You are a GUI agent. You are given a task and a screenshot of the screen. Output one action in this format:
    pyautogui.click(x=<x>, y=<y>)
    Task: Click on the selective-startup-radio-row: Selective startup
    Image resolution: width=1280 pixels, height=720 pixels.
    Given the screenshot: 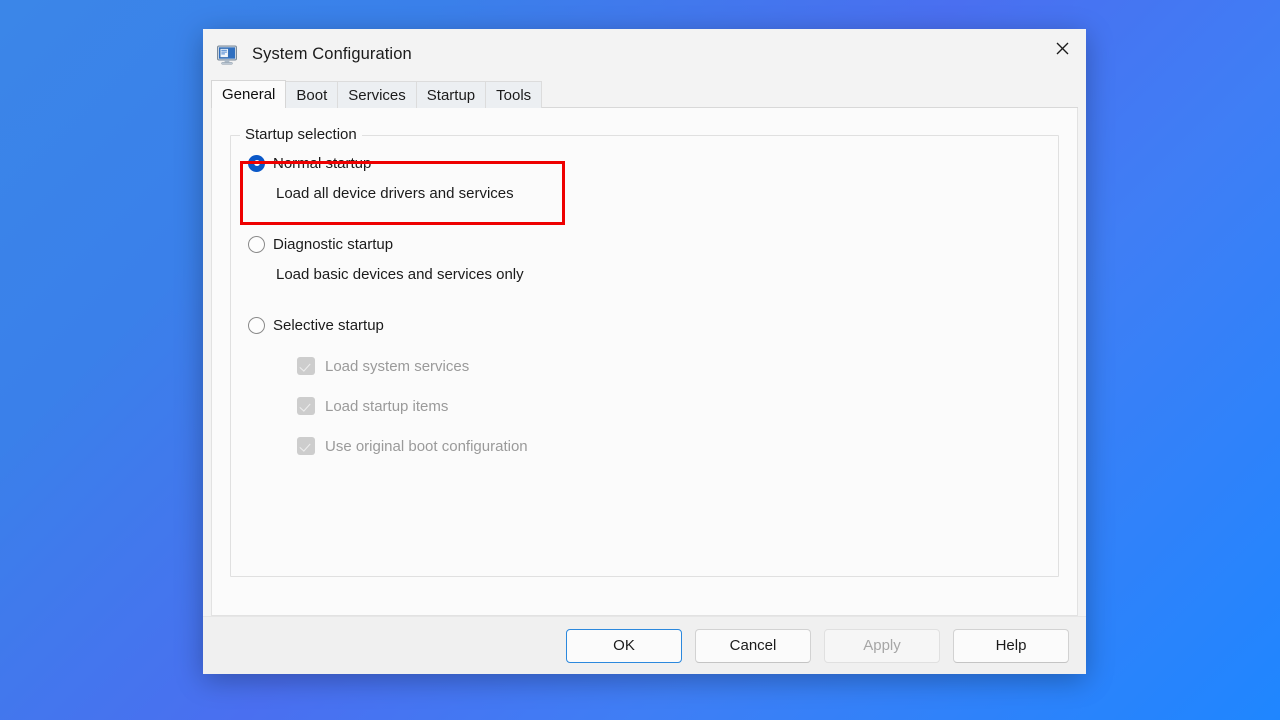 What is the action you would take?
    pyautogui.click(x=644, y=325)
    